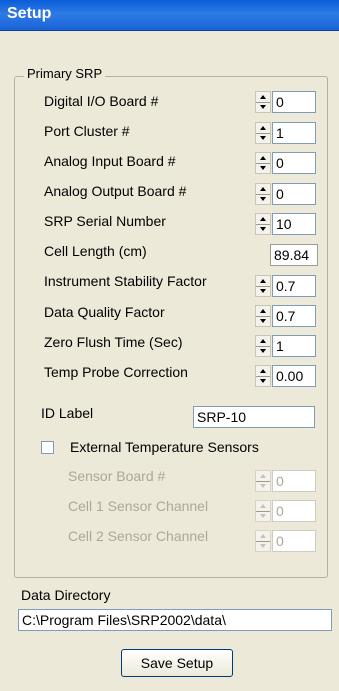 The width and height of the screenshot is (339, 691). Describe the element at coordinates (47, 447) in the screenshot. I see `external-sensors-checkbox` at that location.